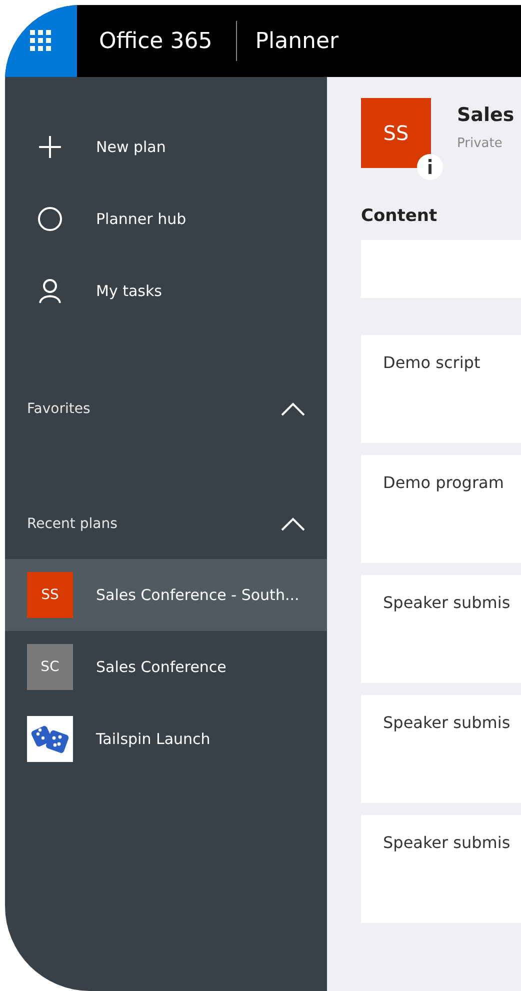 This screenshot has height=991, width=521. What do you see at coordinates (166, 739) in the screenshot?
I see `plan-item: Tailspin Launch` at bounding box center [166, 739].